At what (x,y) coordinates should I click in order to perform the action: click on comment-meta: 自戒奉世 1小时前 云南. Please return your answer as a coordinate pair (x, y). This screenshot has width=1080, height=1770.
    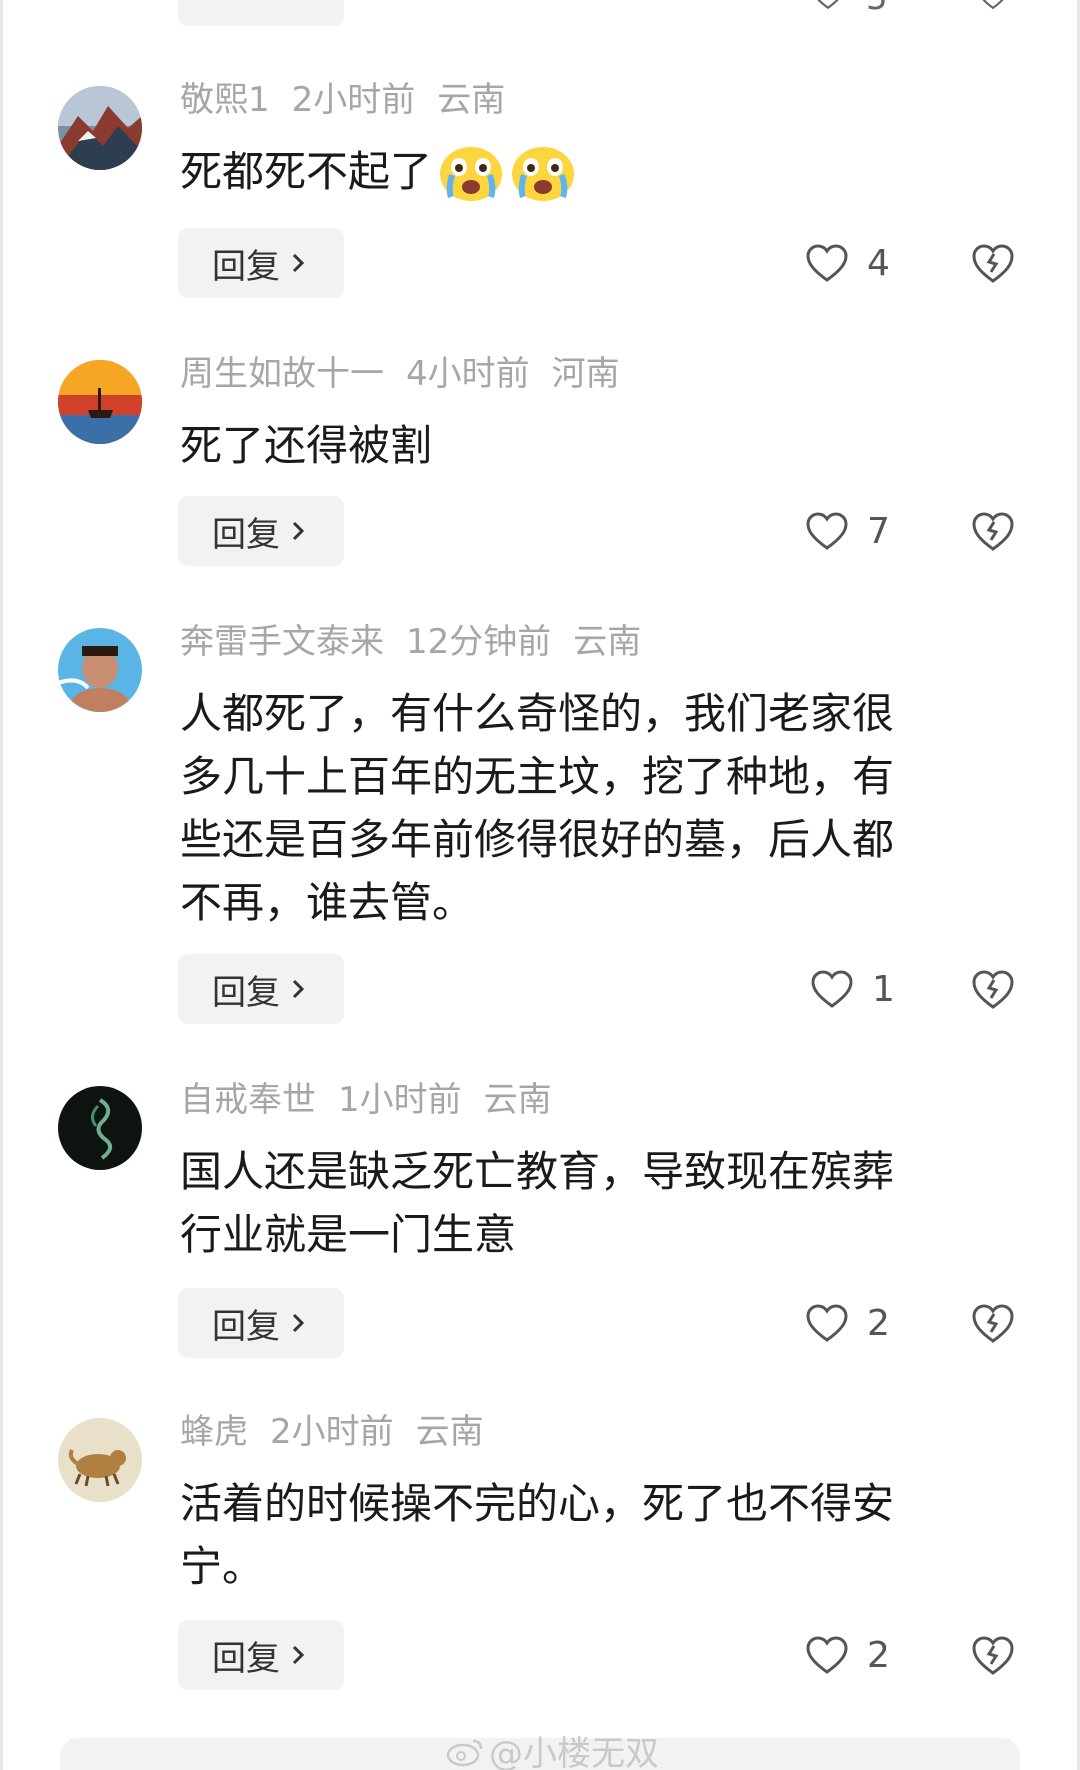
    Looking at the image, I should click on (377, 1100).